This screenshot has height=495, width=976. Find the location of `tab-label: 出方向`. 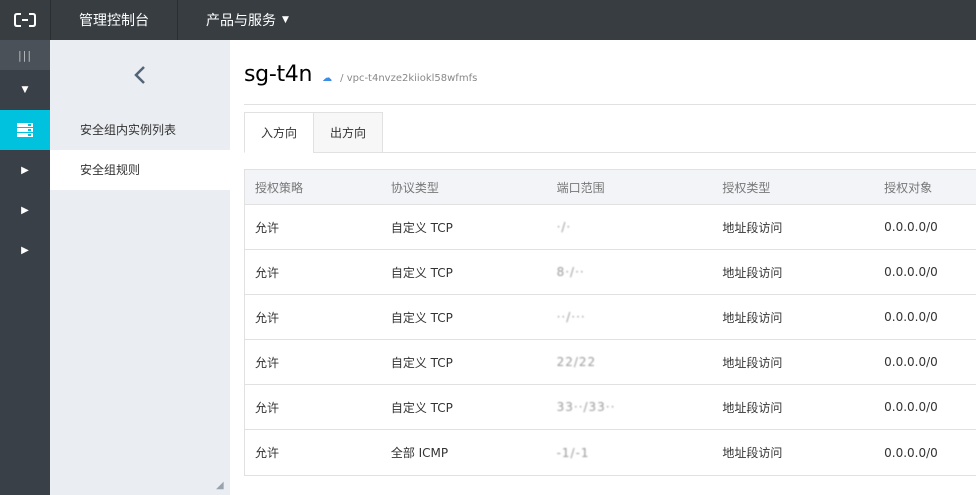

tab-label: 出方向 is located at coordinates (348, 133).